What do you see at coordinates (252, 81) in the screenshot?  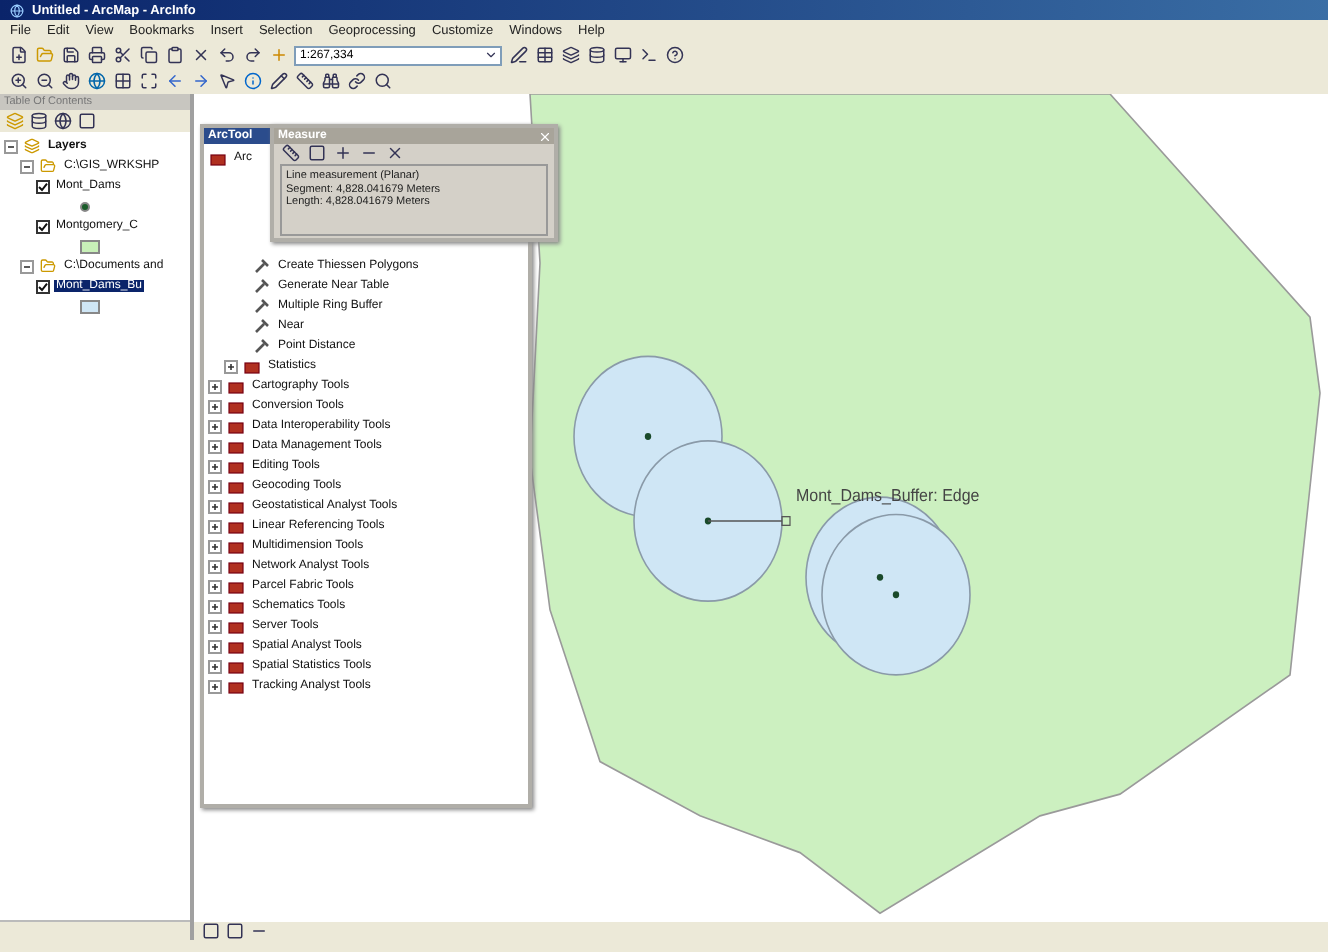 I see `info-icon` at bounding box center [252, 81].